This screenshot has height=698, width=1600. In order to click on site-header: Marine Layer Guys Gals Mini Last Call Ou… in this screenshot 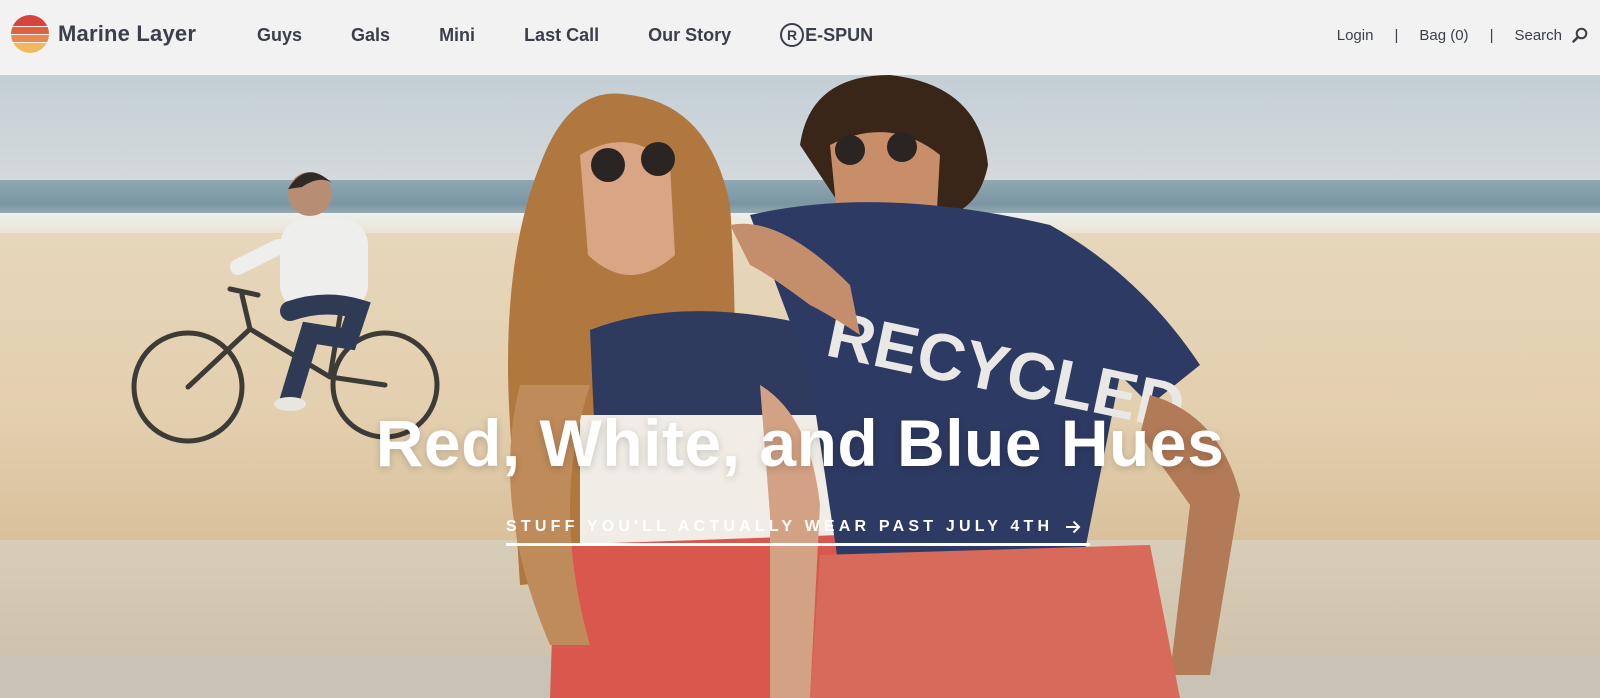, I will do `click(800, 37)`.